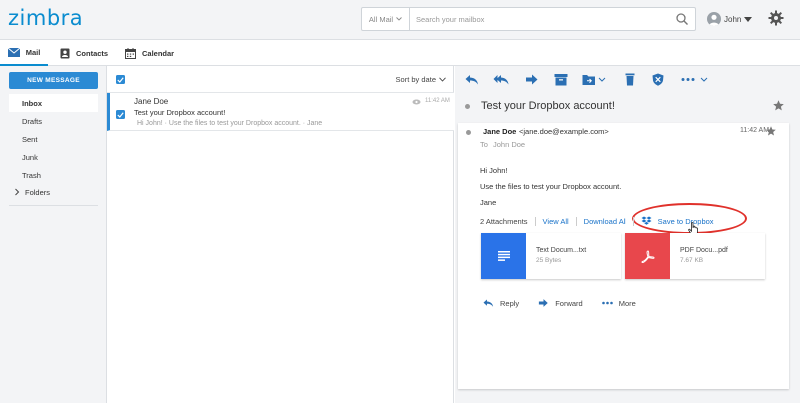  Describe the element at coordinates (647, 256) in the screenshot. I see `pdf-document-icon` at that location.